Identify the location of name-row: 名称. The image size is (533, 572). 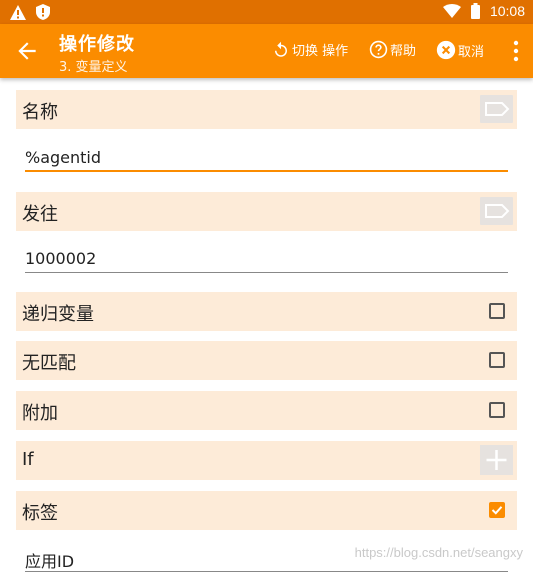
(266, 109).